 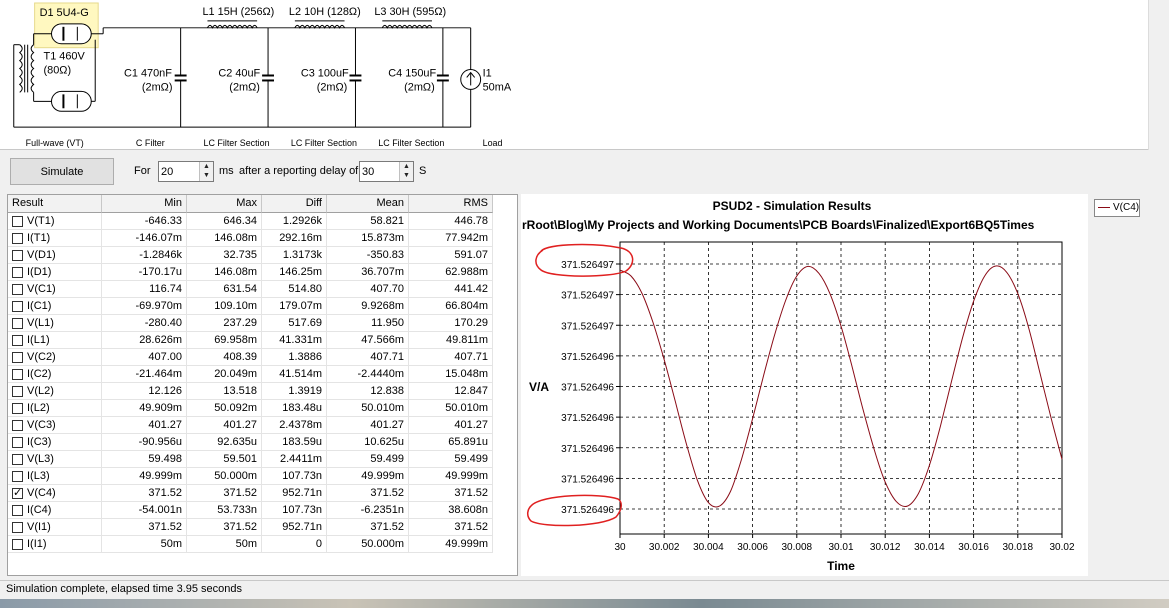 What do you see at coordinates (268, 77) in the screenshot?
I see `capacitor-c2` at bounding box center [268, 77].